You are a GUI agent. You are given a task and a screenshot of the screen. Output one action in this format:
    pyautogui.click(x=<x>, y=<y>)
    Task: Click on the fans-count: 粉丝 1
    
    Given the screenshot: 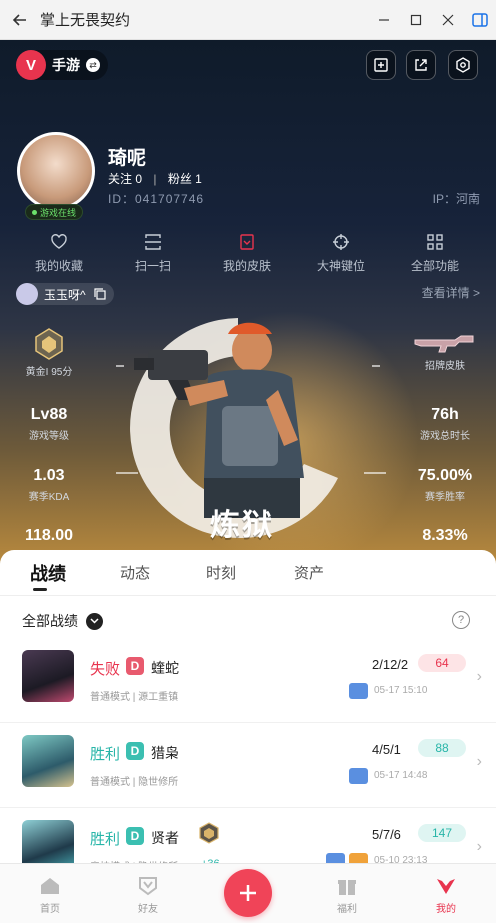 What is the action you would take?
    pyautogui.click(x=185, y=179)
    